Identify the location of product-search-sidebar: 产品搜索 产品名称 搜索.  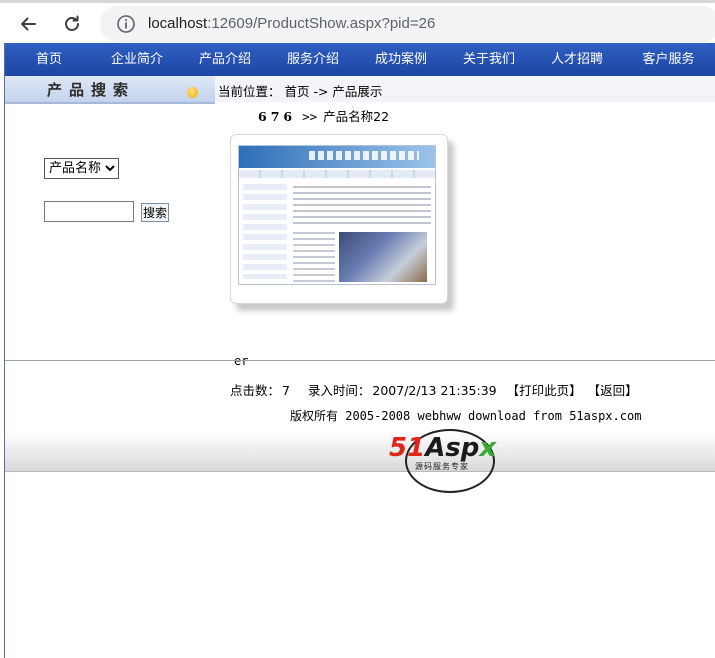
(110, 218).